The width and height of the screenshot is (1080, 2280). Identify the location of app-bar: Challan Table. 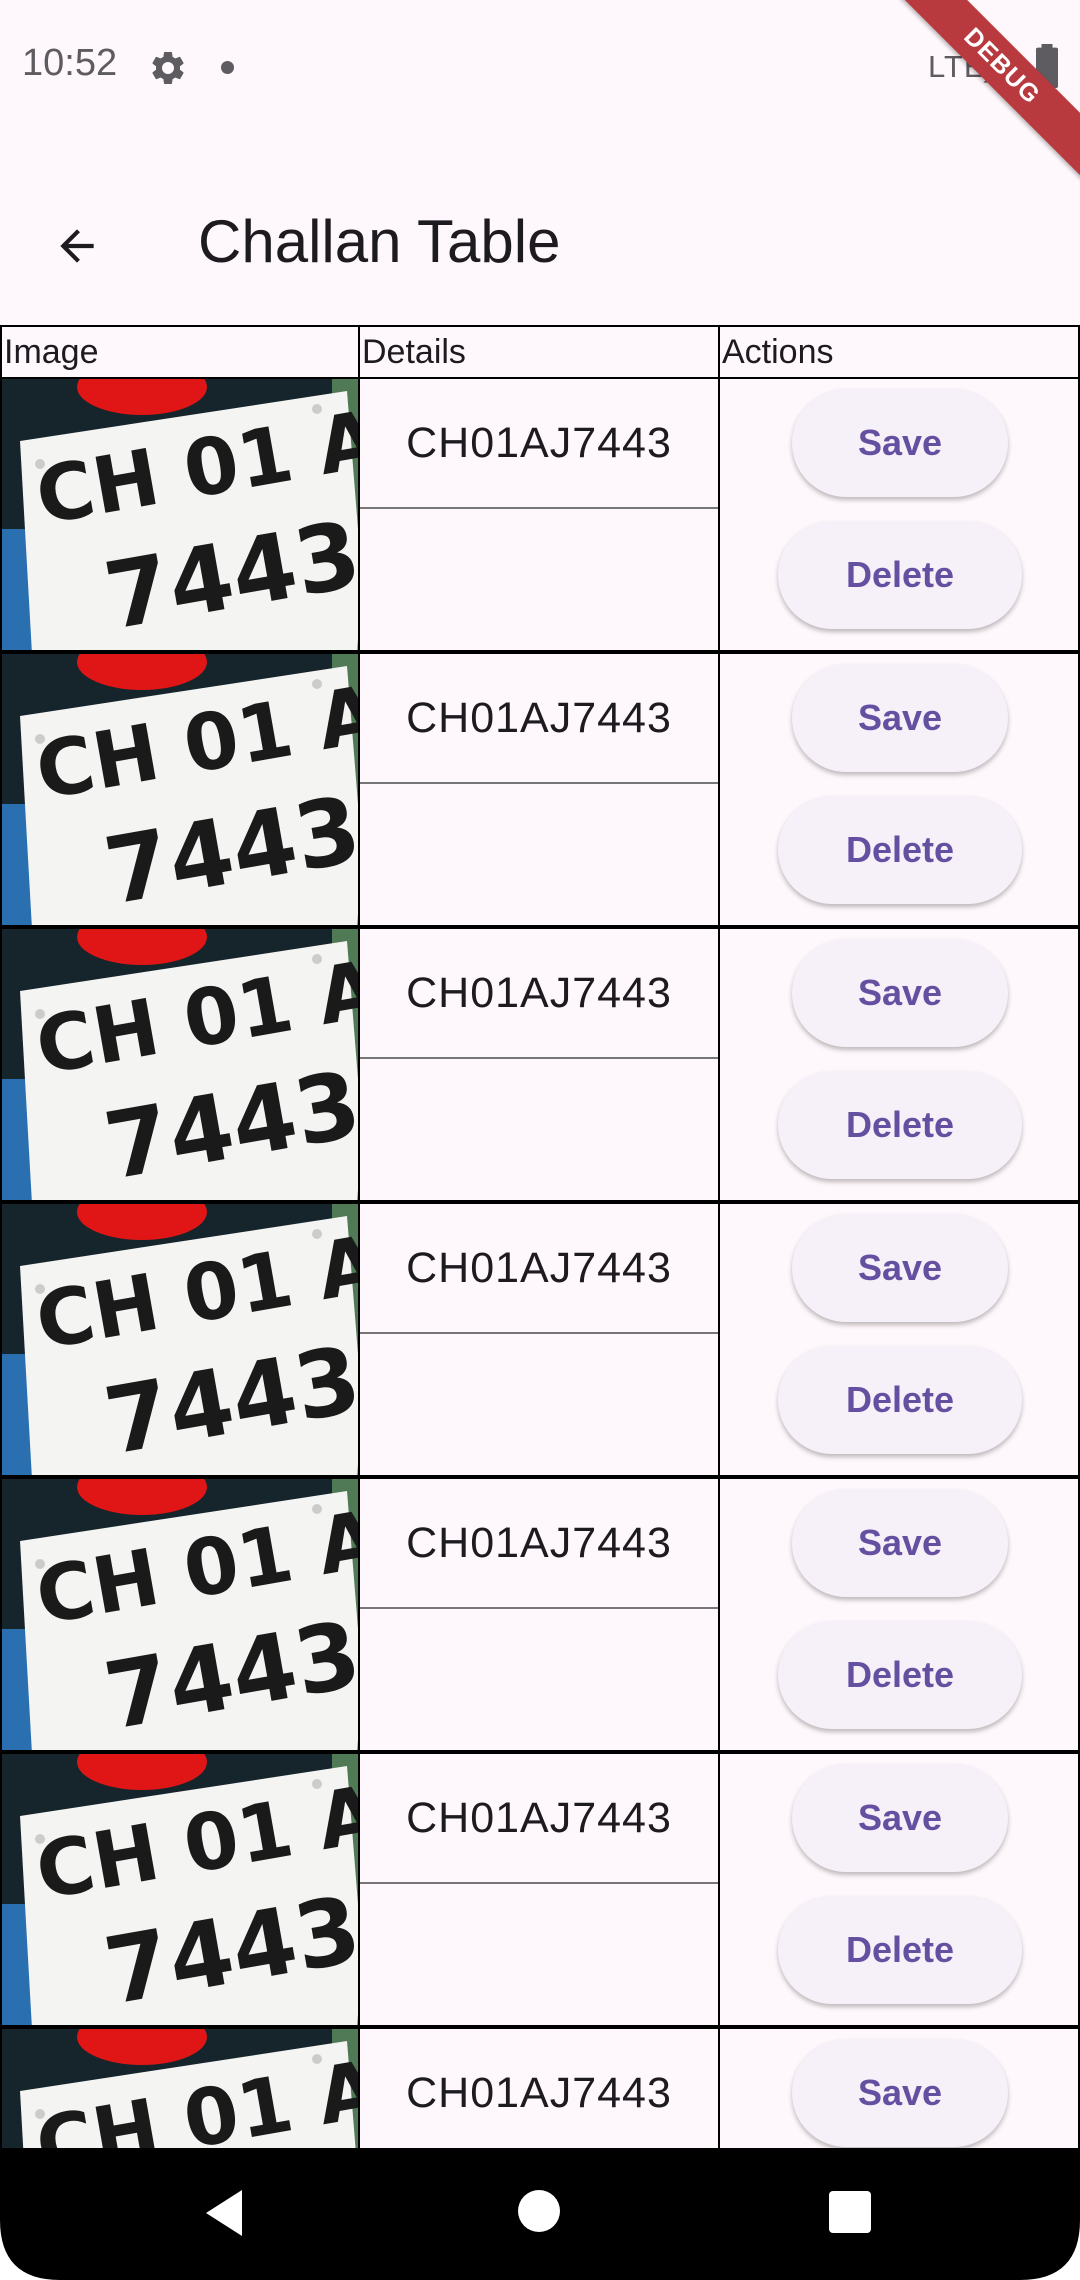
(540, 230).